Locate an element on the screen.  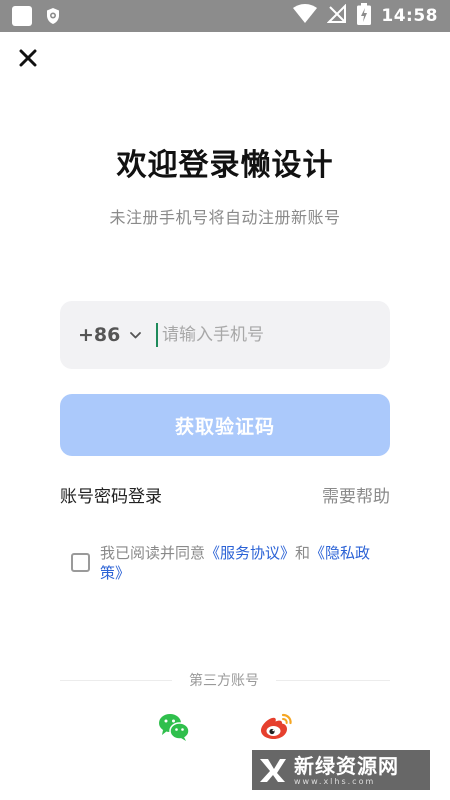
phone-input is located at coordinates (267, 335).